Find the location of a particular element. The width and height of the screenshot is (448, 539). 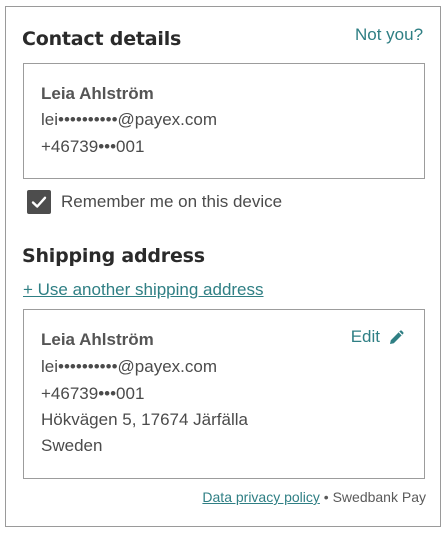

remember-me-option: Remember me on this device is located at coordinates (154, 202).